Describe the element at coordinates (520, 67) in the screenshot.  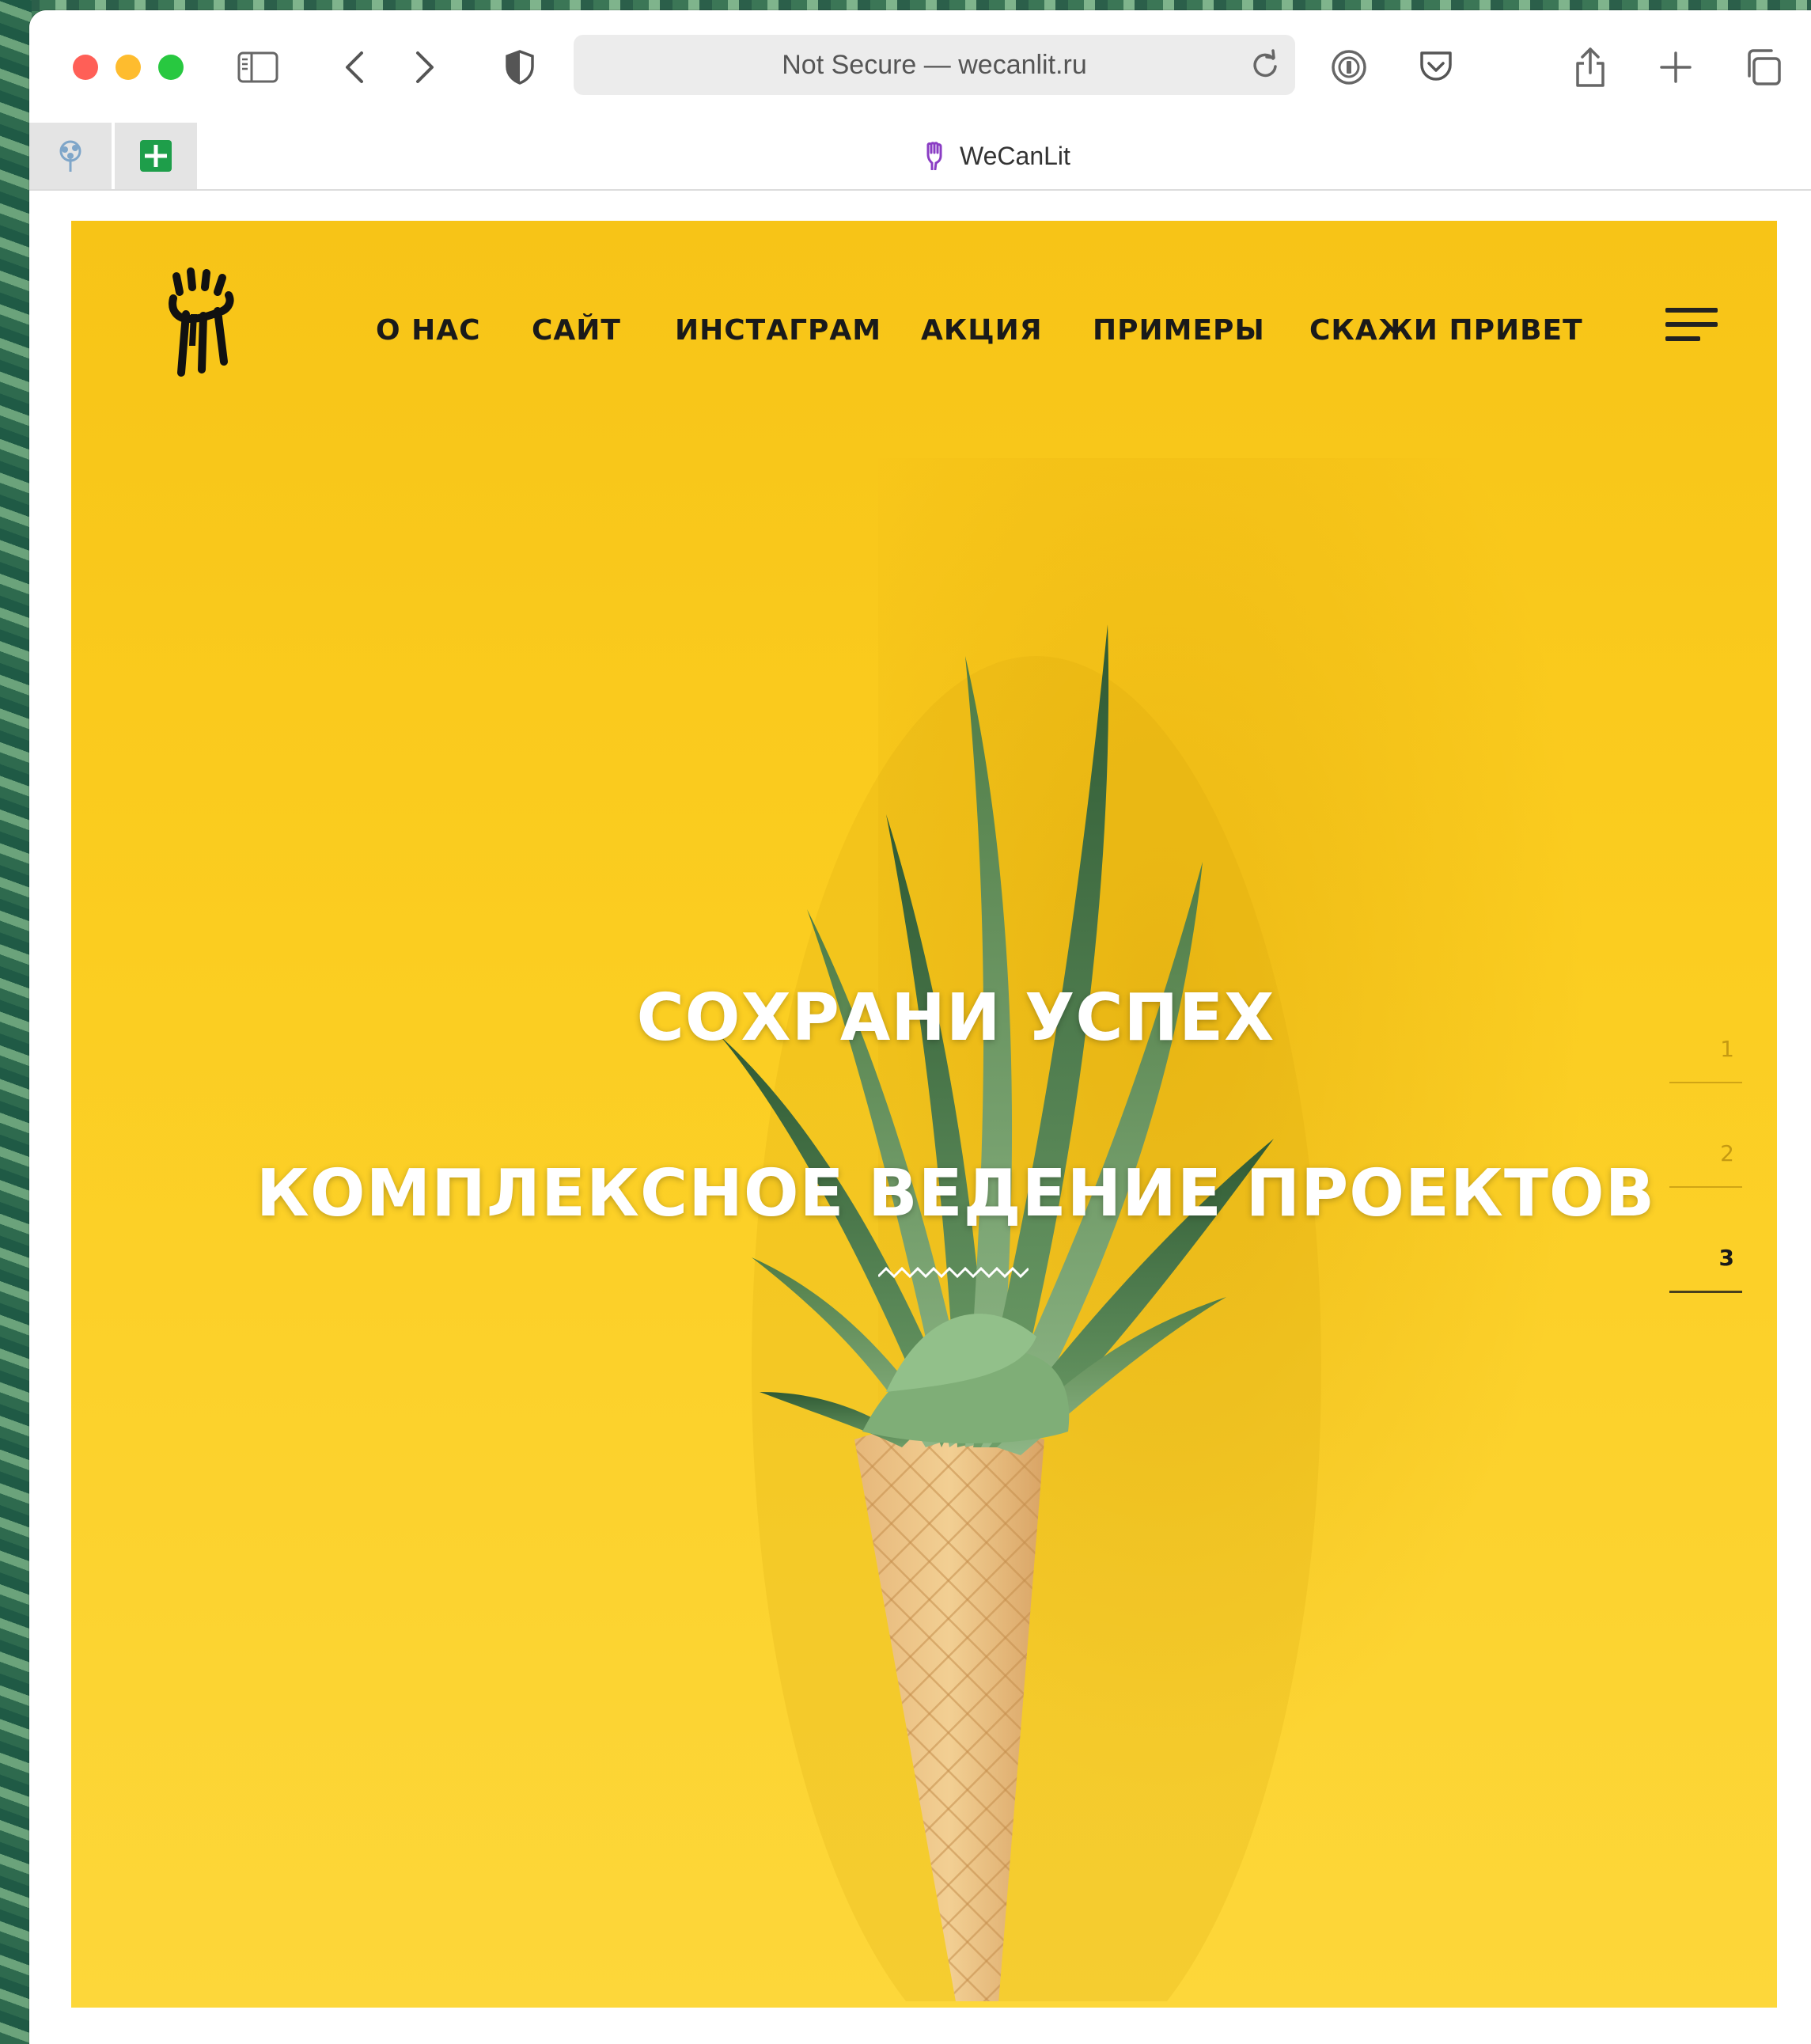
I see `shield-icon` at that location.